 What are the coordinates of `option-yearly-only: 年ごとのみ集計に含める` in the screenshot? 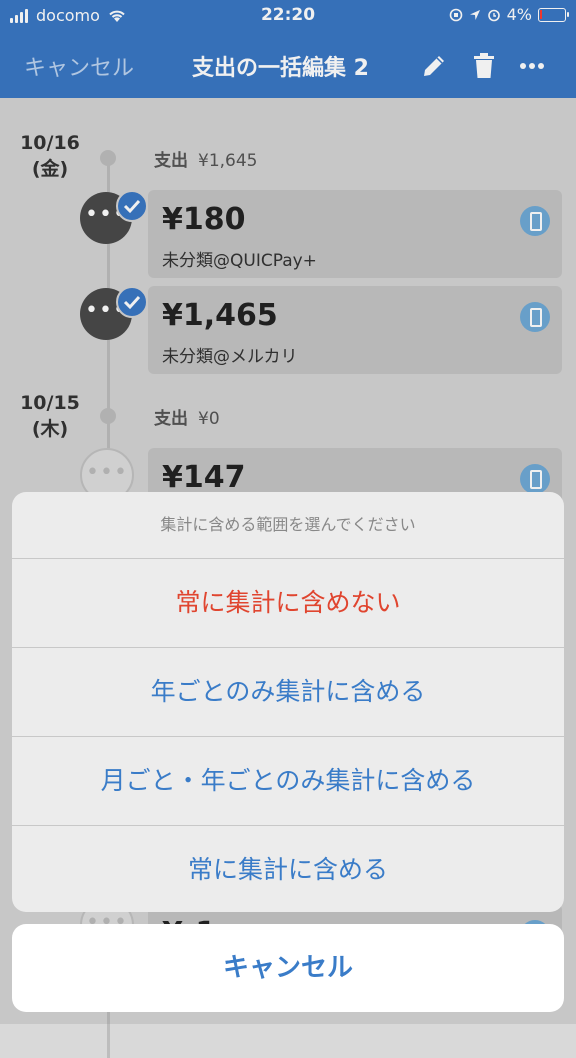 It's located at (288, 692).